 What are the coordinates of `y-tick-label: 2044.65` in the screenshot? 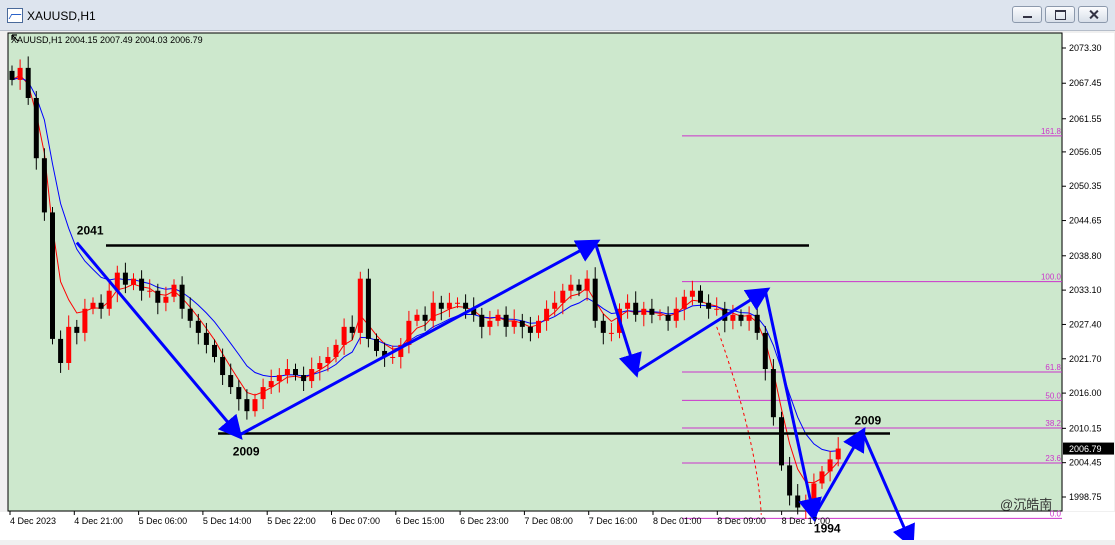 It's located at (1085, 221).